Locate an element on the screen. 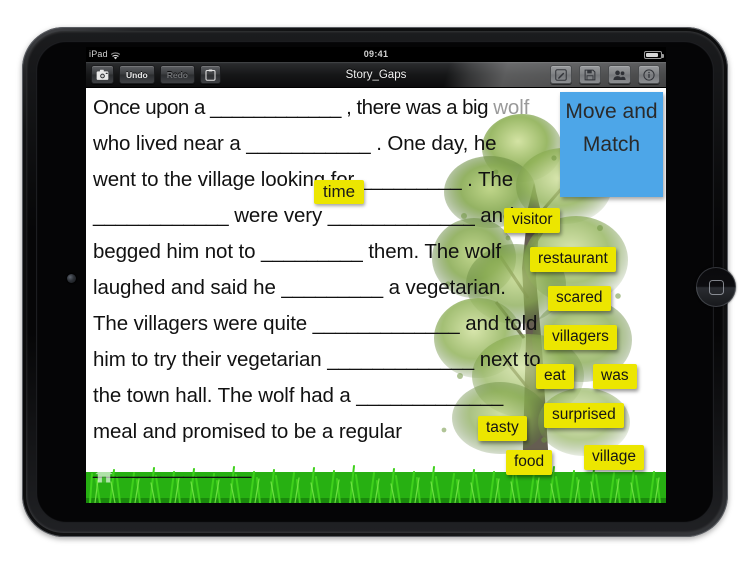  home-button is located at coordinates (716, 287).